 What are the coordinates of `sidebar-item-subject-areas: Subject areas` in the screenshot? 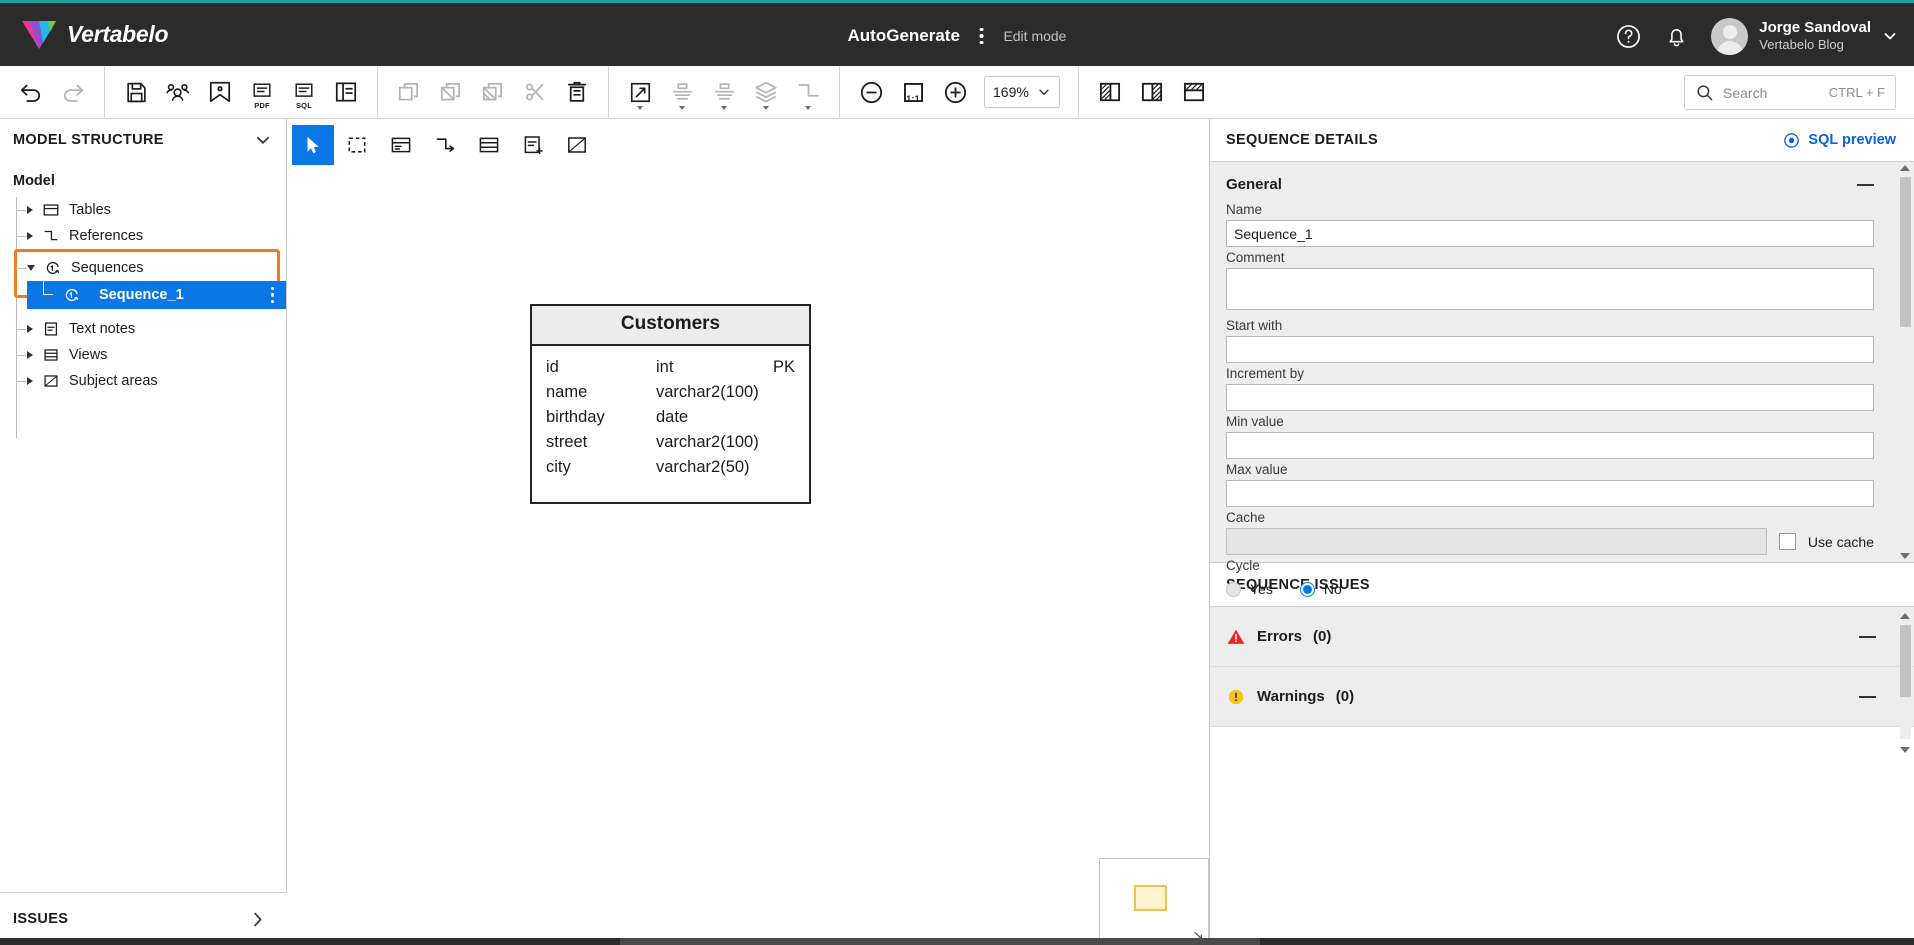 It's located at (143, 381).